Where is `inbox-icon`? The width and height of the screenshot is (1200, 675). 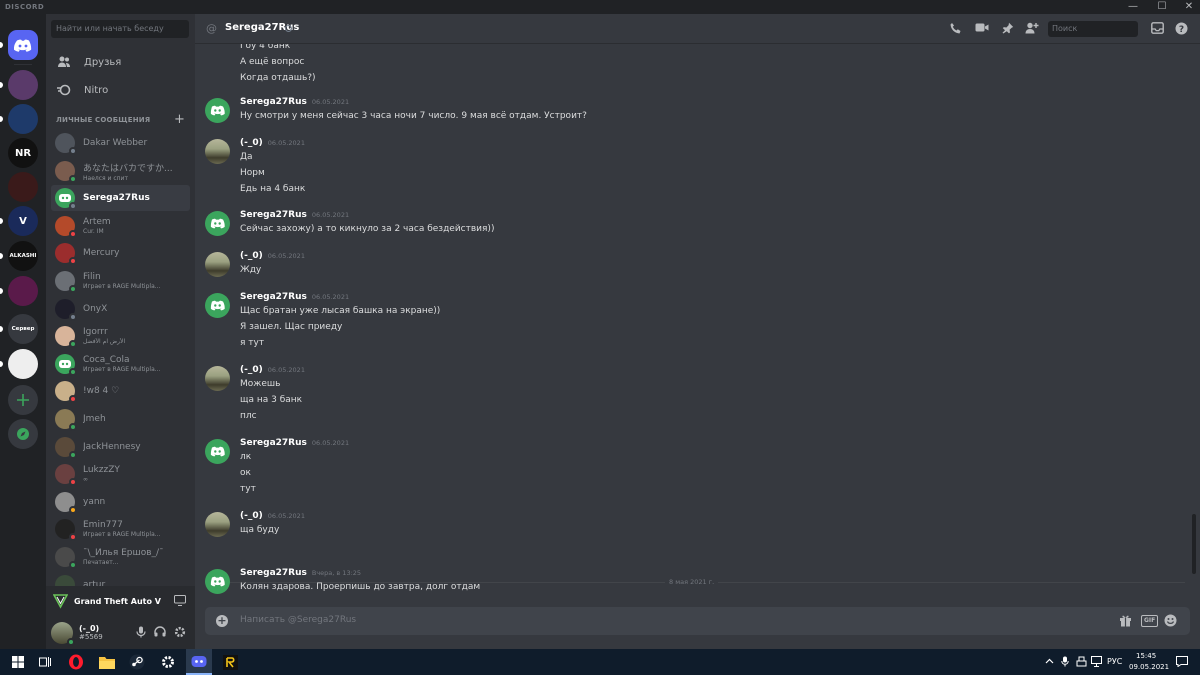 inbox-icon is located at coordinates (1157, 28).